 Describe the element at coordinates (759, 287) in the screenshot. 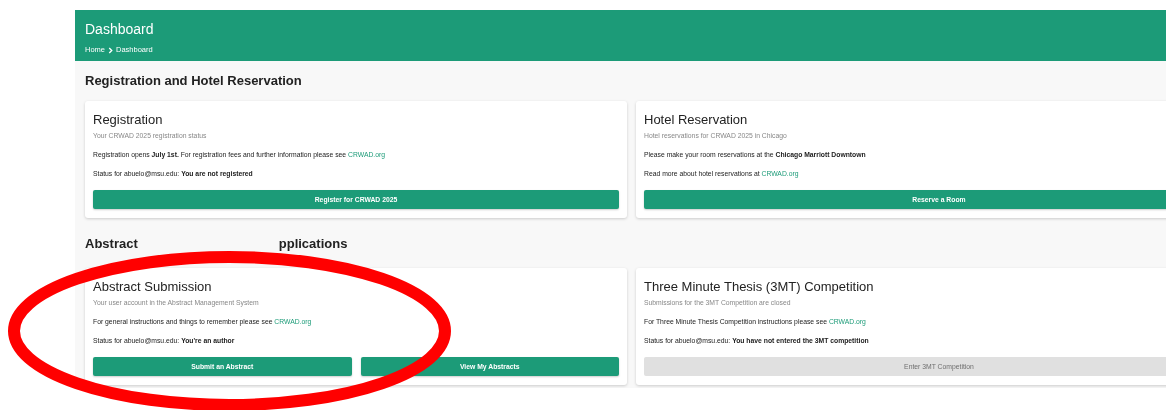

I see `card-title: Three Minute Thesis (3MT) Competition` at that location.